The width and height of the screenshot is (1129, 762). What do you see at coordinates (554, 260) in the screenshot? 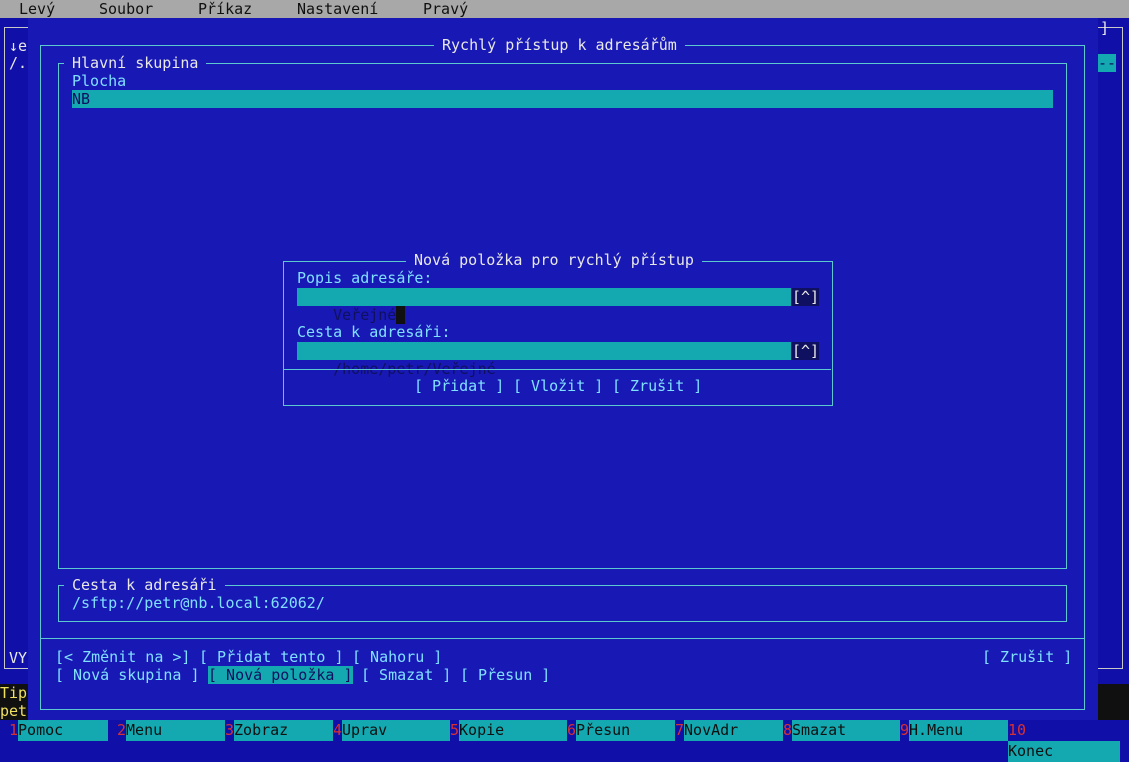
I see `new-item-dialog-title: Nová položka pro rychlý přístup` at bounding box center [554, 260].